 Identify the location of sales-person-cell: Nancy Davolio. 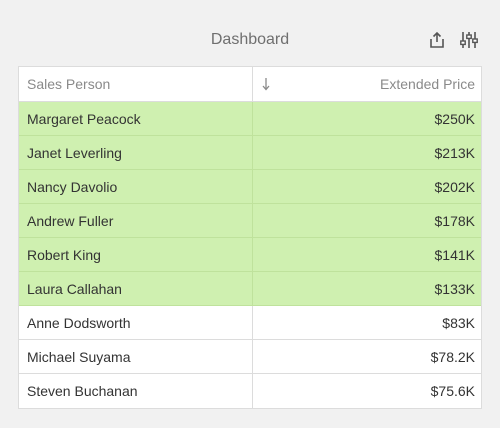
(136, 186).